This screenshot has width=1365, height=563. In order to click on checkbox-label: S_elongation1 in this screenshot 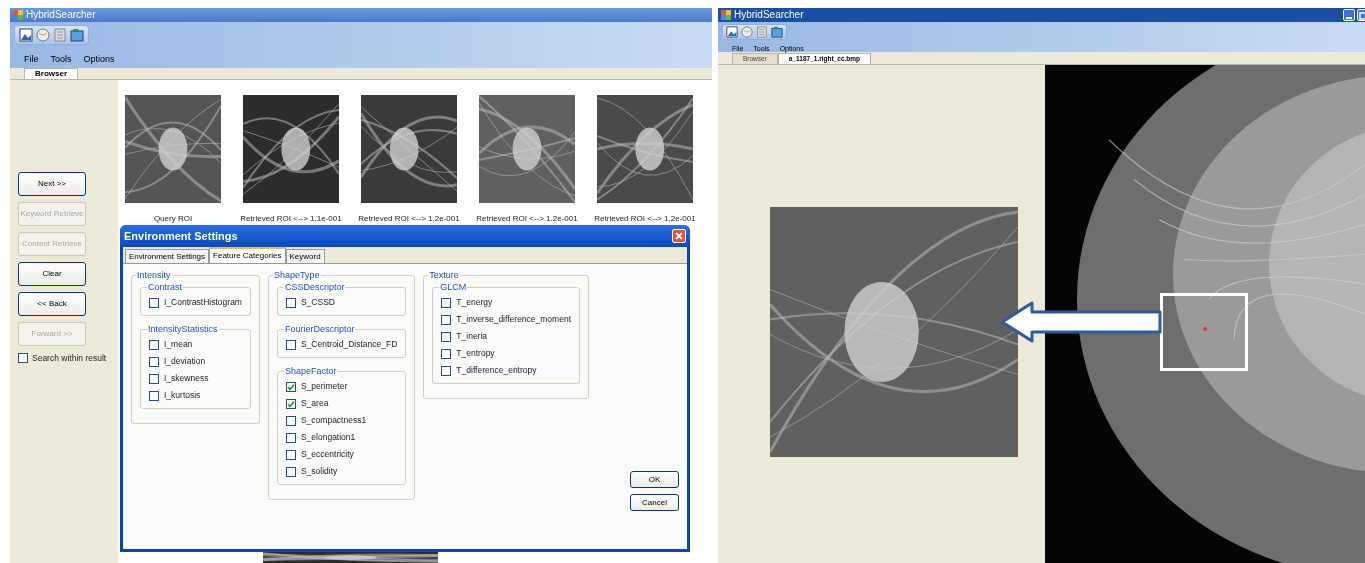, I will do `click(328, 437)`.